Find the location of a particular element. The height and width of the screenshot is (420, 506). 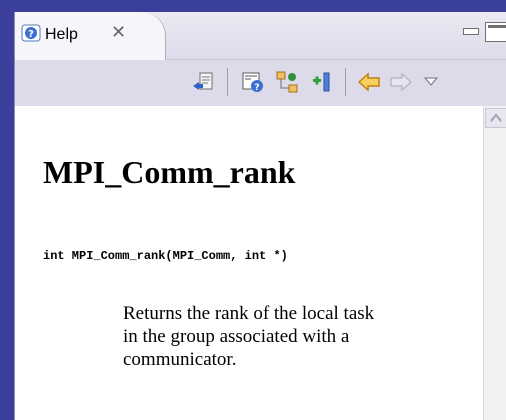

help-toolbar: ? is located at coordinates (260, 83).